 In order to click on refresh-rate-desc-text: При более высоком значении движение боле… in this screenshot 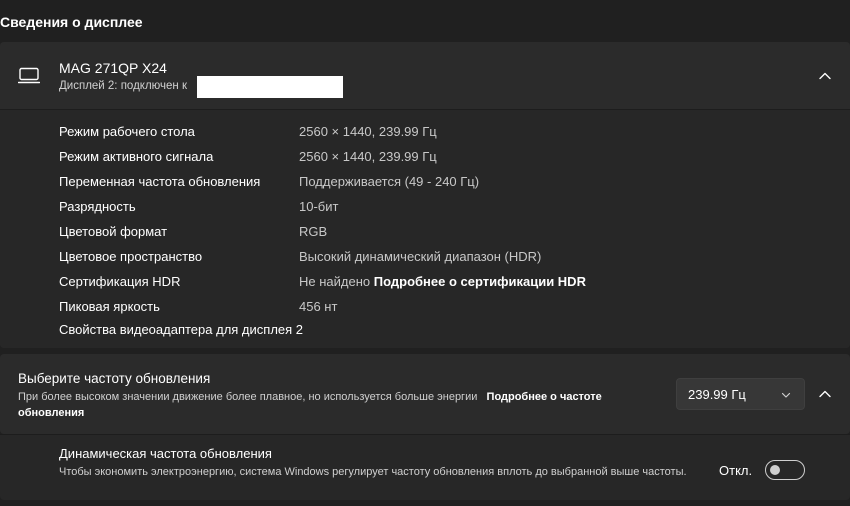, I will do `click(248, 397)`.